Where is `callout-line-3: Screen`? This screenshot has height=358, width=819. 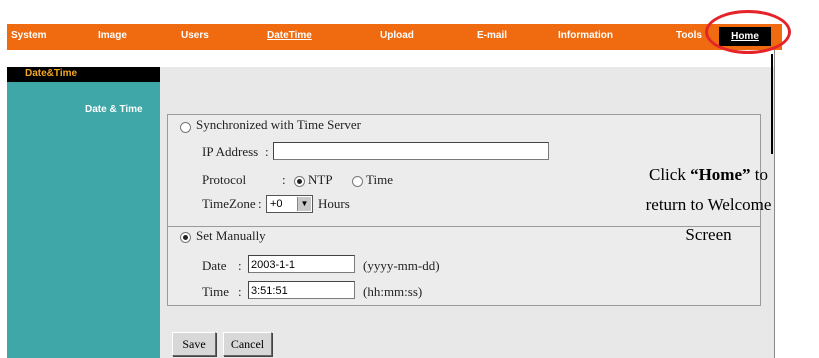 callout-line-3: Screen is located at coordinates (708, 234).